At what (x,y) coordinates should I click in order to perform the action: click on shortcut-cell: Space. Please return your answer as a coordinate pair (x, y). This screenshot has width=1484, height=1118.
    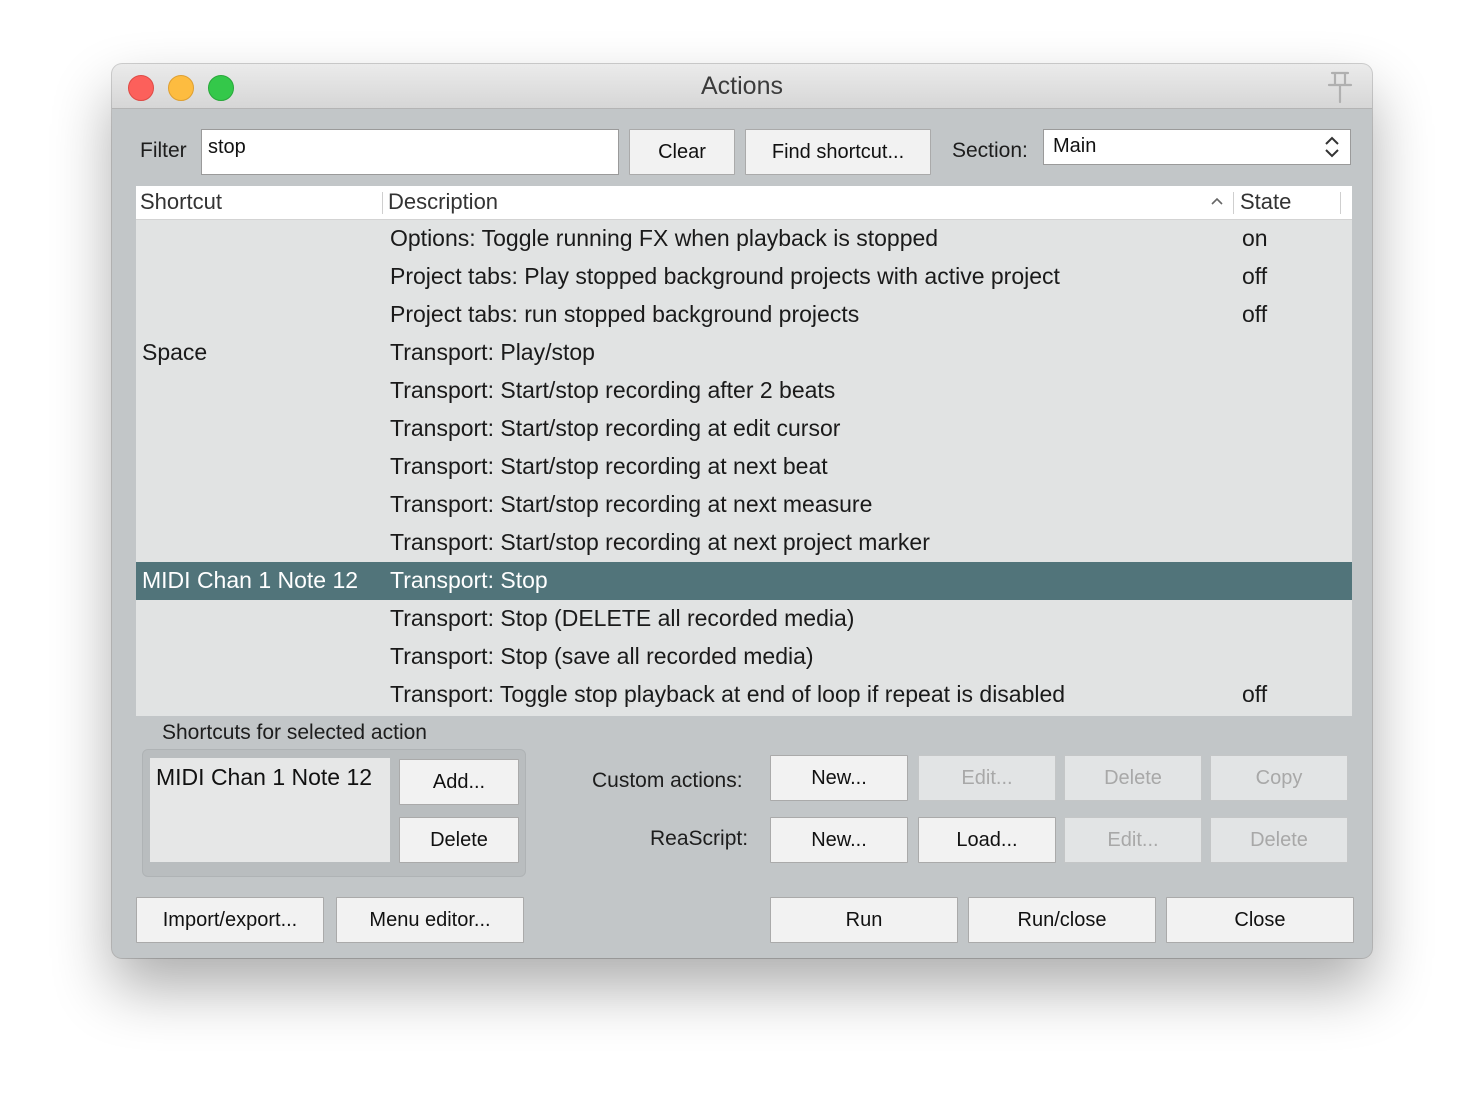
    Looking at the image, I should click on (175, 352).